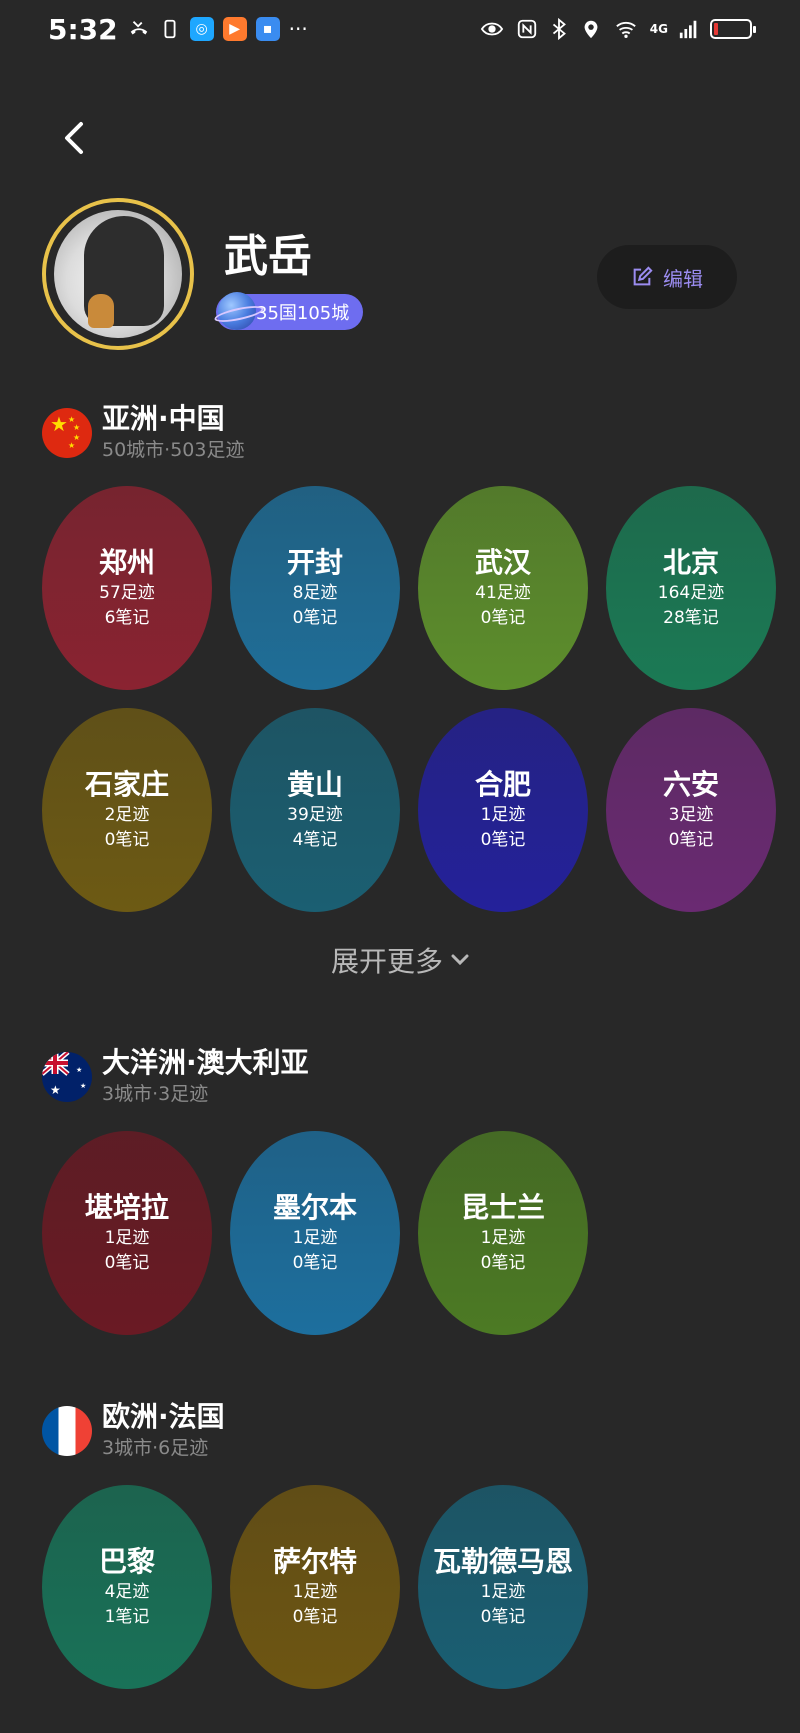 This screenshot has height=1733, width=800. I want to click on city-notes: 6笔记, so click(127, 618).